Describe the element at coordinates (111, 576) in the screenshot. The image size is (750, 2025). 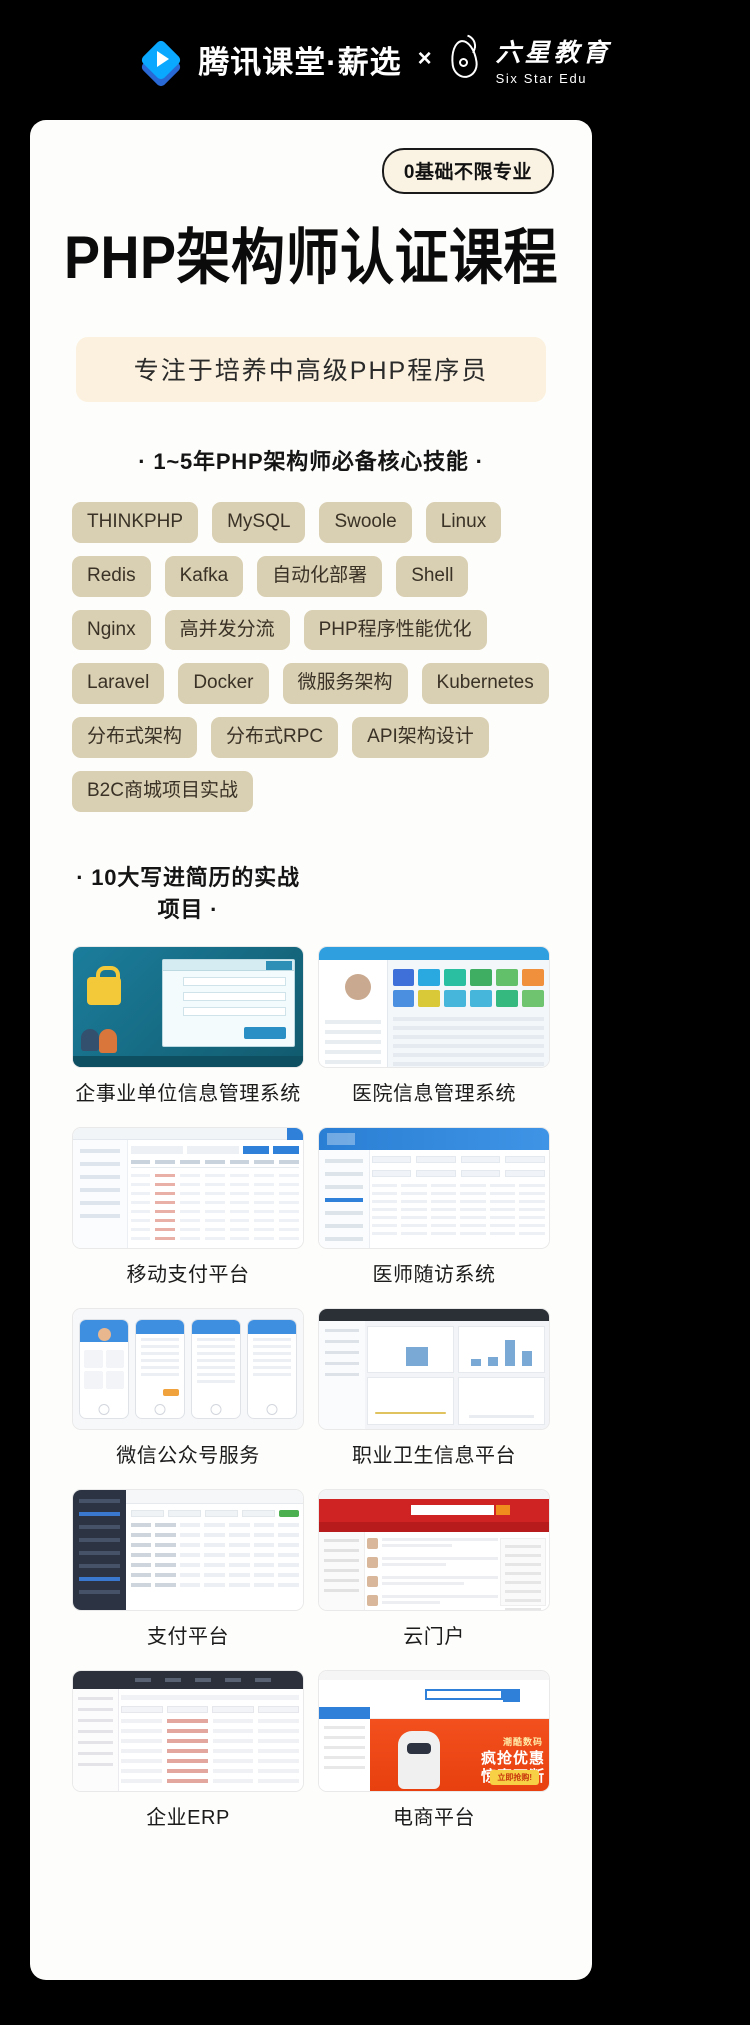
I see `skill-tag: Redis` at that location.